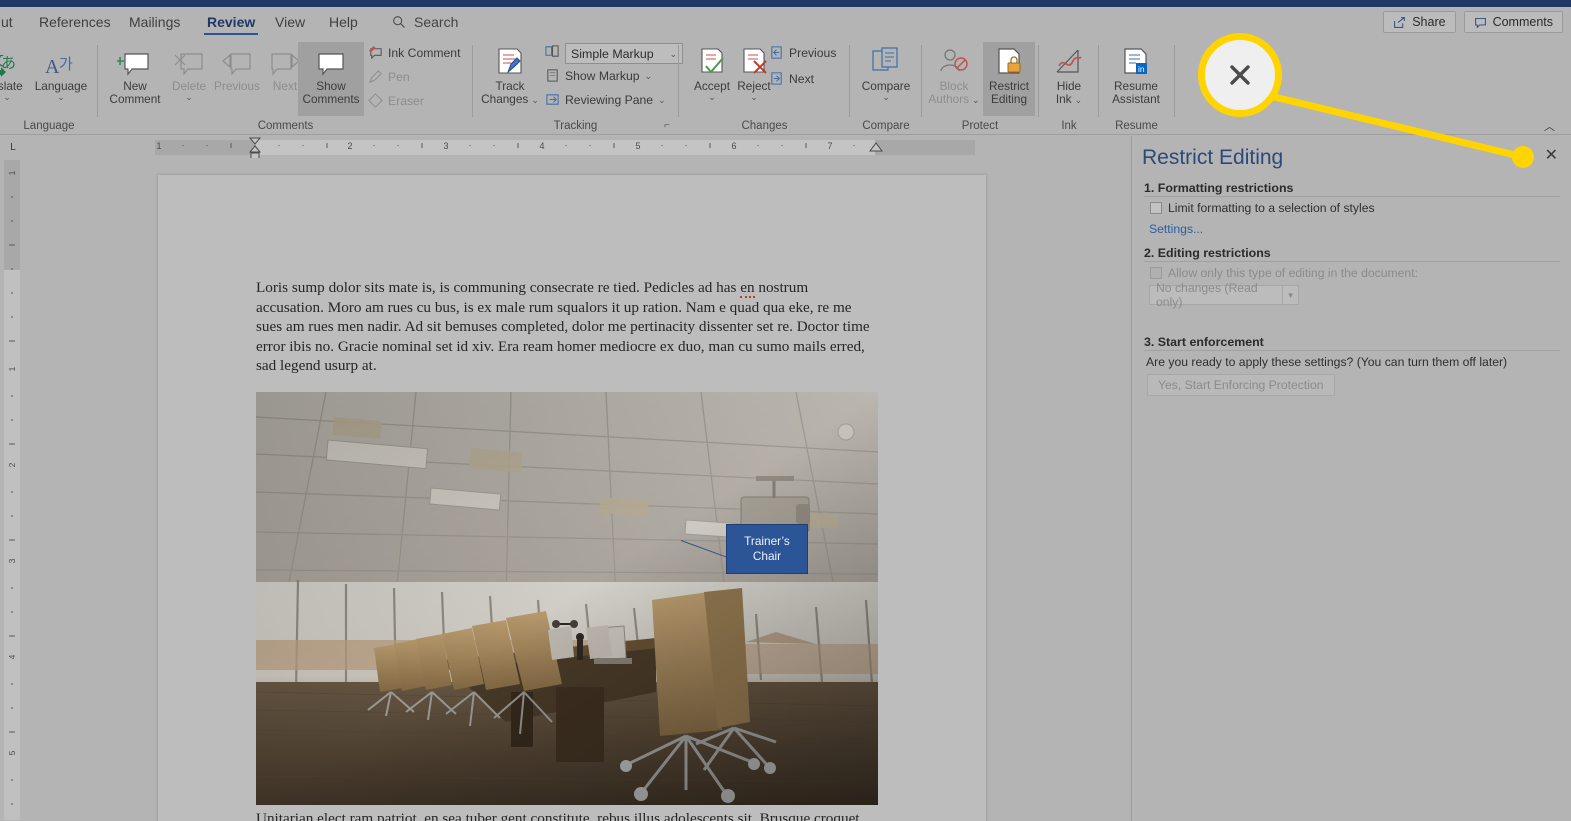 The image size is (1571, 821). What do you see at coordinates (767, 556) in the screenshot?
I see `callout-line-2: Chair` at bounding box center [767, 556].